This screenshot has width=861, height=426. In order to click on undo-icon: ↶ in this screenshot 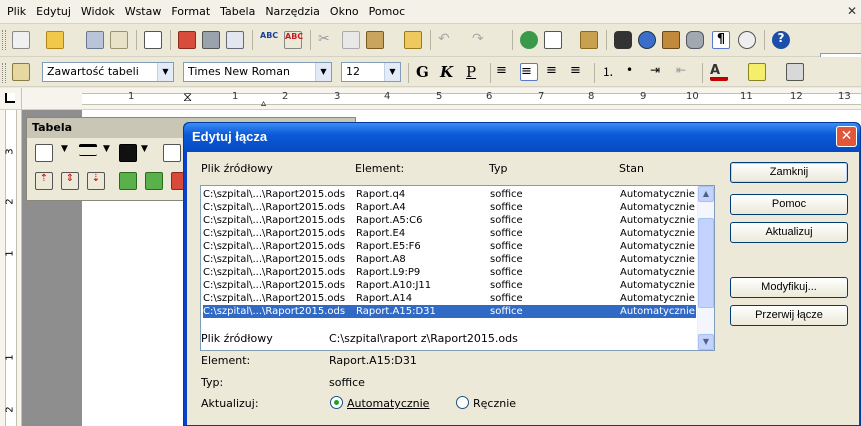, I will do `click(447, 40)`.